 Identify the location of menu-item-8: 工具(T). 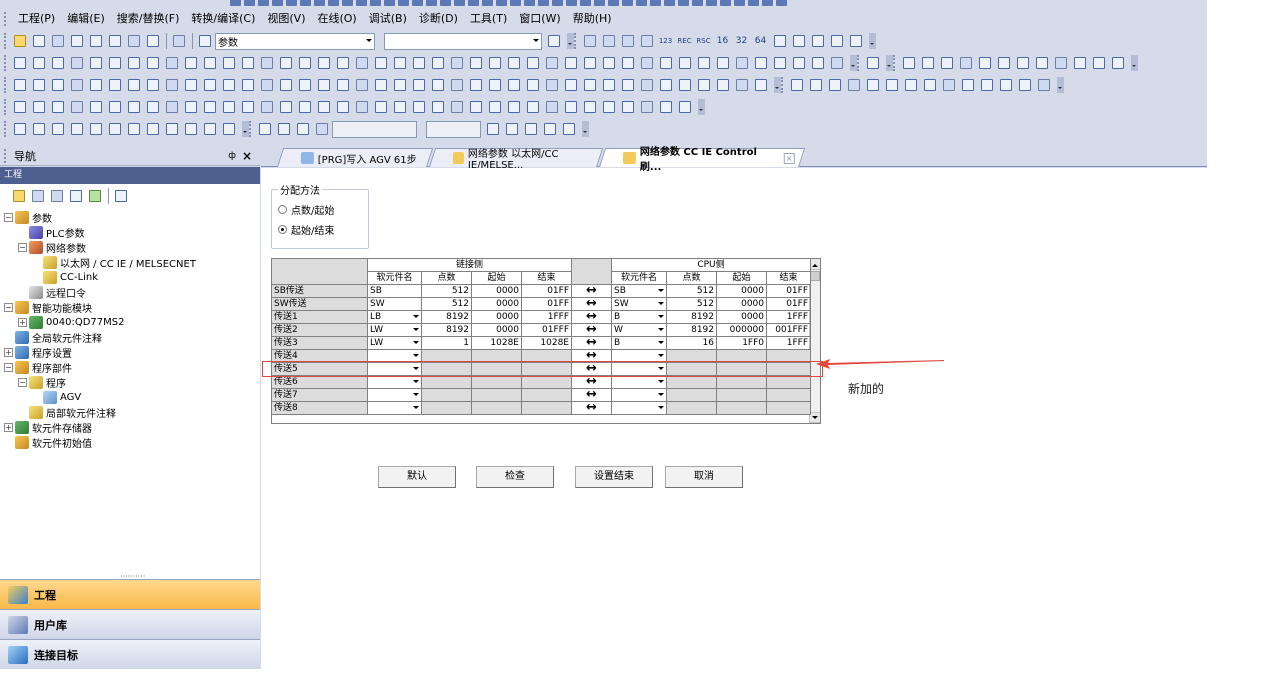
(488, 19).